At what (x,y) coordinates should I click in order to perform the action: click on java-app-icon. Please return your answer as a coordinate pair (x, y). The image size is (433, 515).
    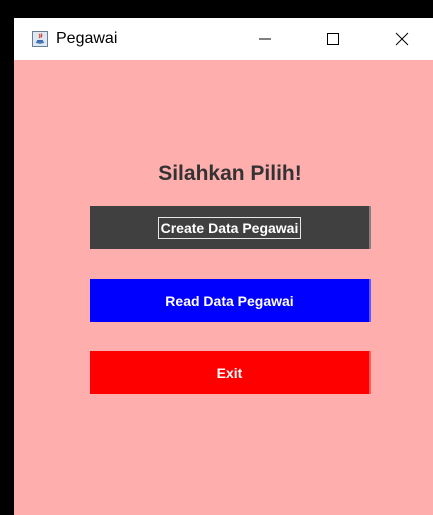
    Looking at the image, I should click on (40, 39).